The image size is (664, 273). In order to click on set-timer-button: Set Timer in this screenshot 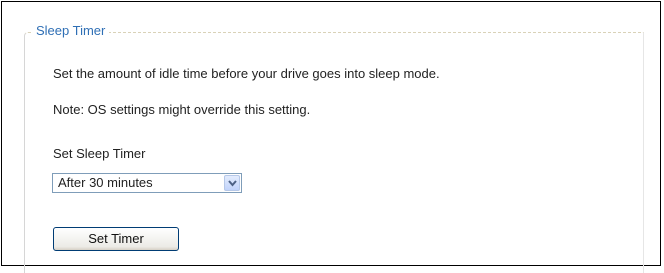, I will do `click(116, 239)`.